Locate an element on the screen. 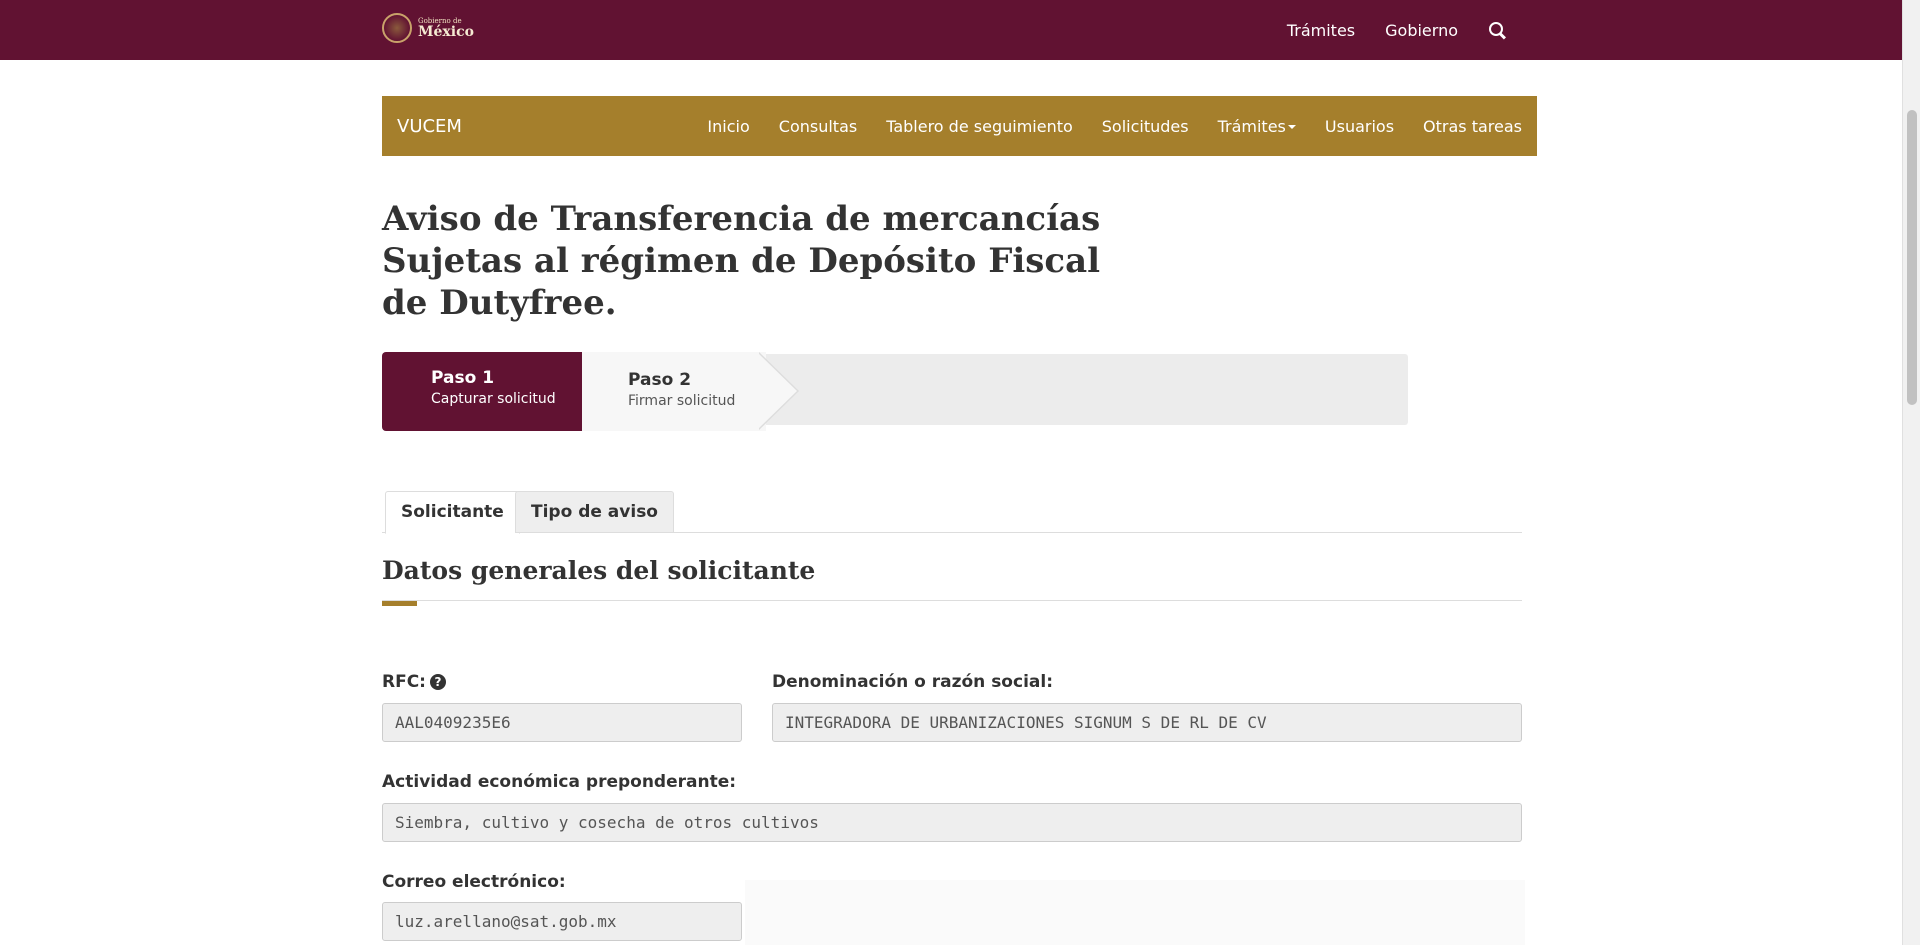 The width and height of the screenshot is (1920, 945). section-title: Datos generales del solicitante is located at coordinates (599, 570).